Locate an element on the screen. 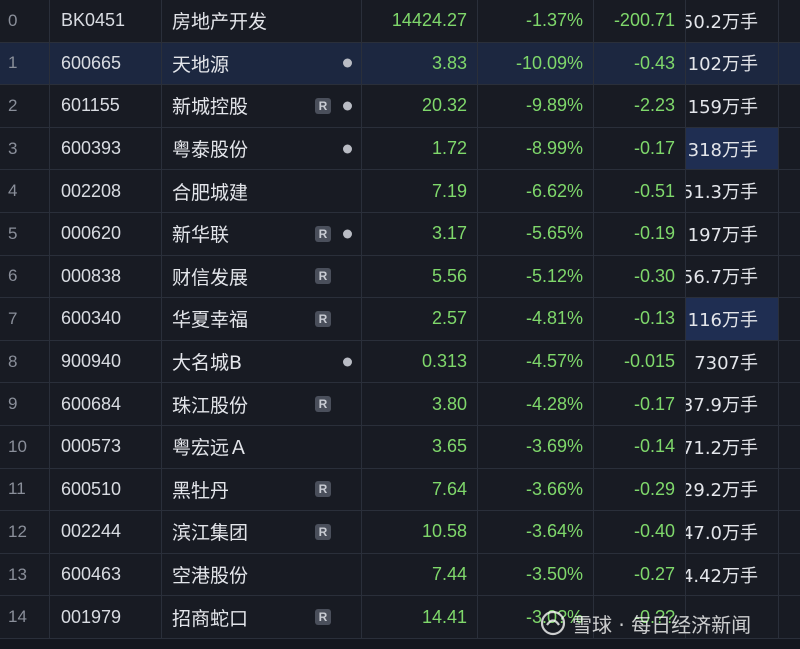 This screenshot has height=649, width=800. change-amount: -0.30 is located at coordinates (640, 276).